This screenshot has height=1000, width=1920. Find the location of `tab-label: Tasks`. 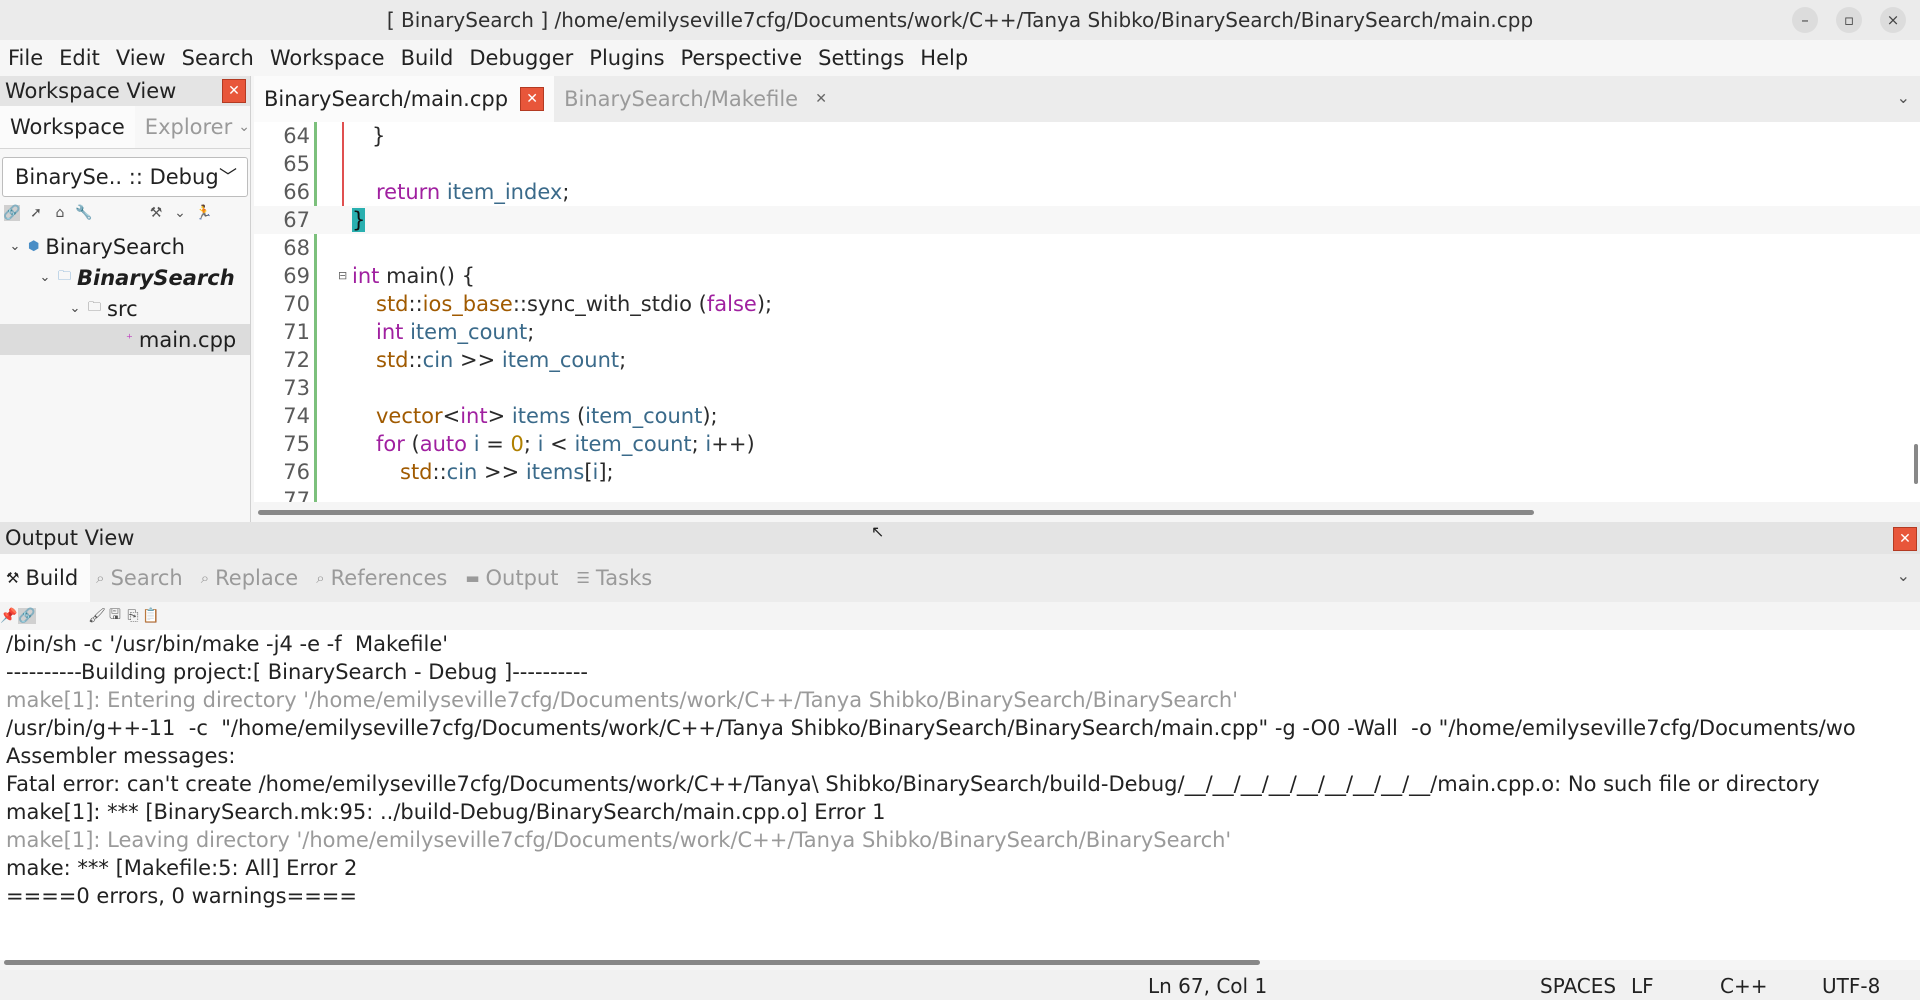

tab-label: Tasks is located at coordinates (624, 578).